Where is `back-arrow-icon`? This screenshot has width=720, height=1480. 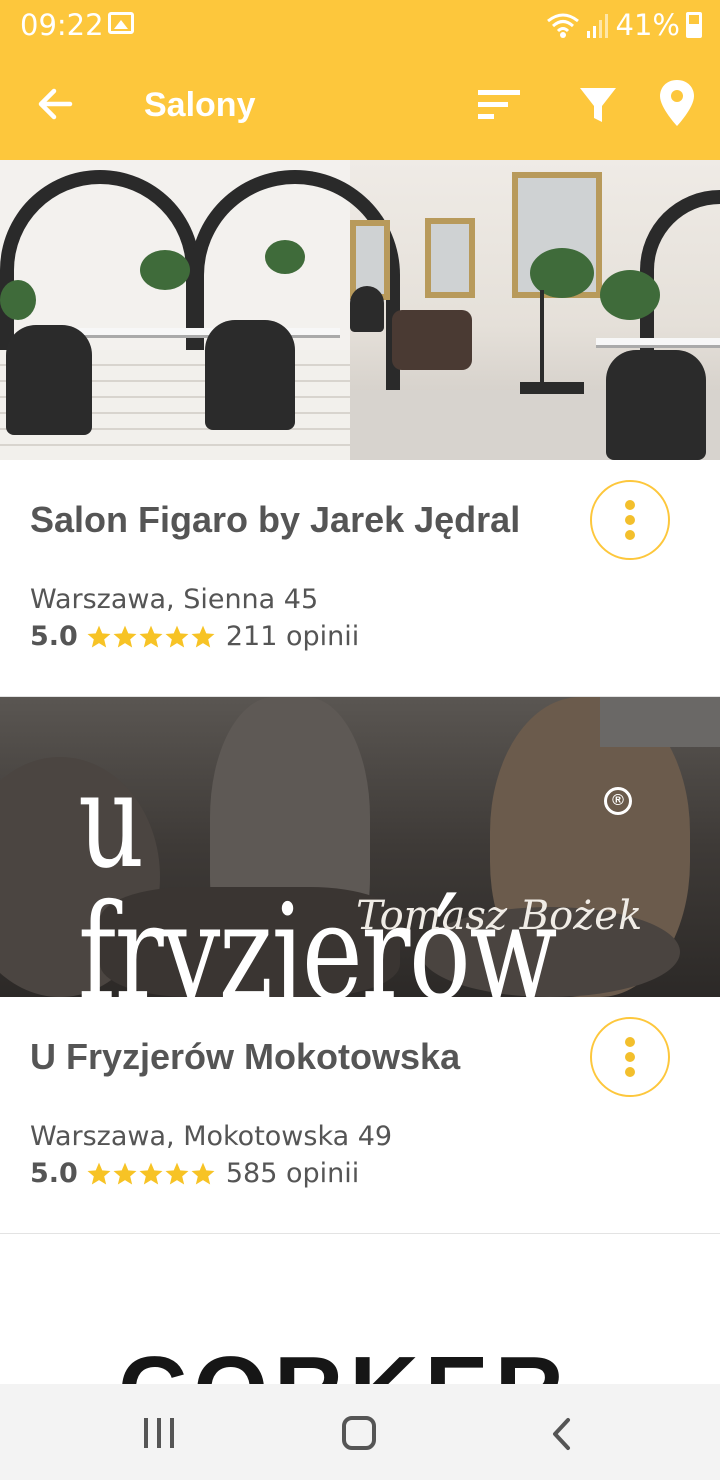 back-arrow-icon is located at coordinates (56, 104).